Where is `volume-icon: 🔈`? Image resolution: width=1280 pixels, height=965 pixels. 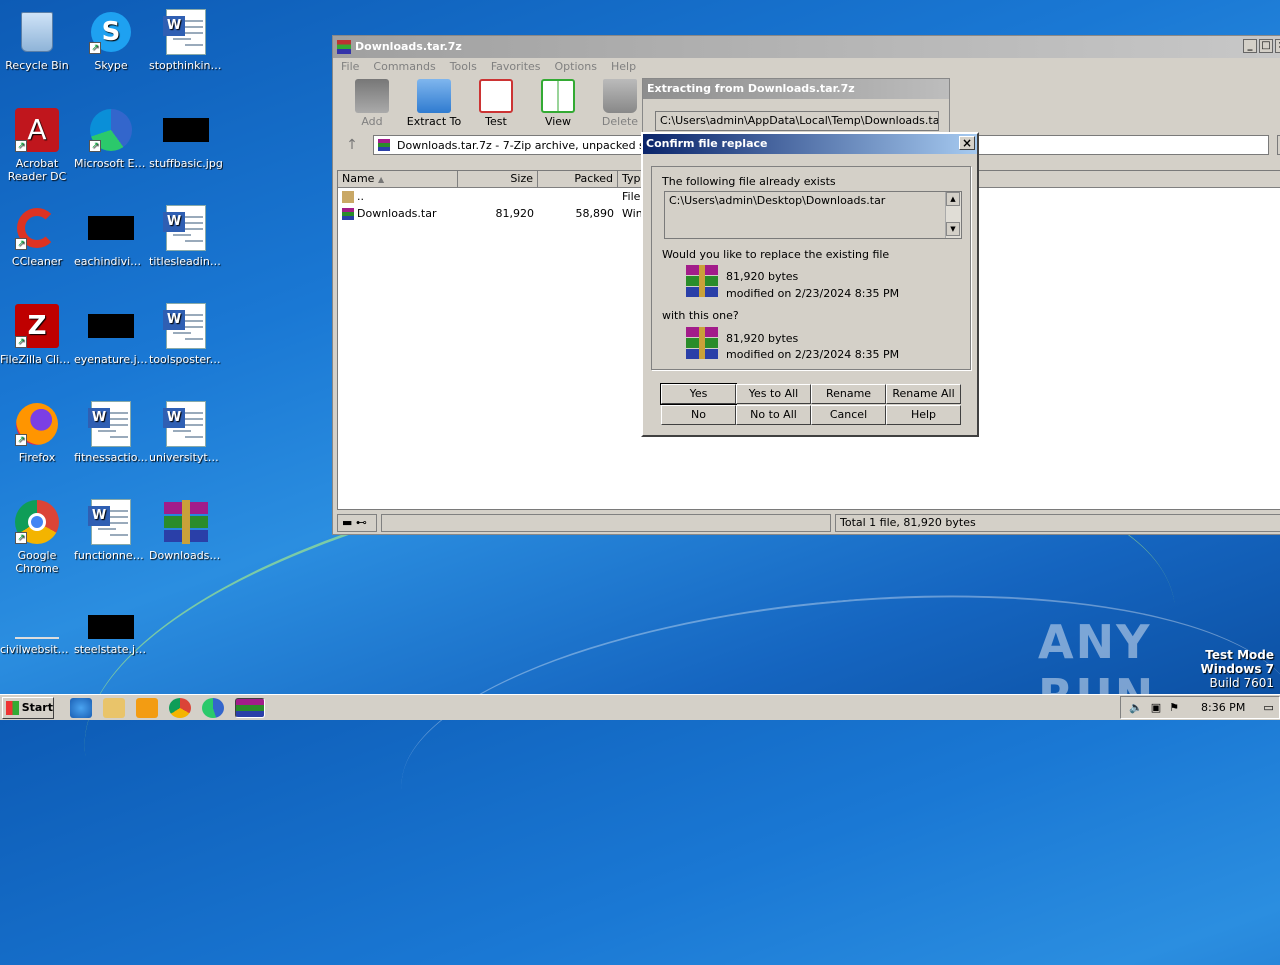 volume-icon: 🔈 is located at coordinates (1136, 707).